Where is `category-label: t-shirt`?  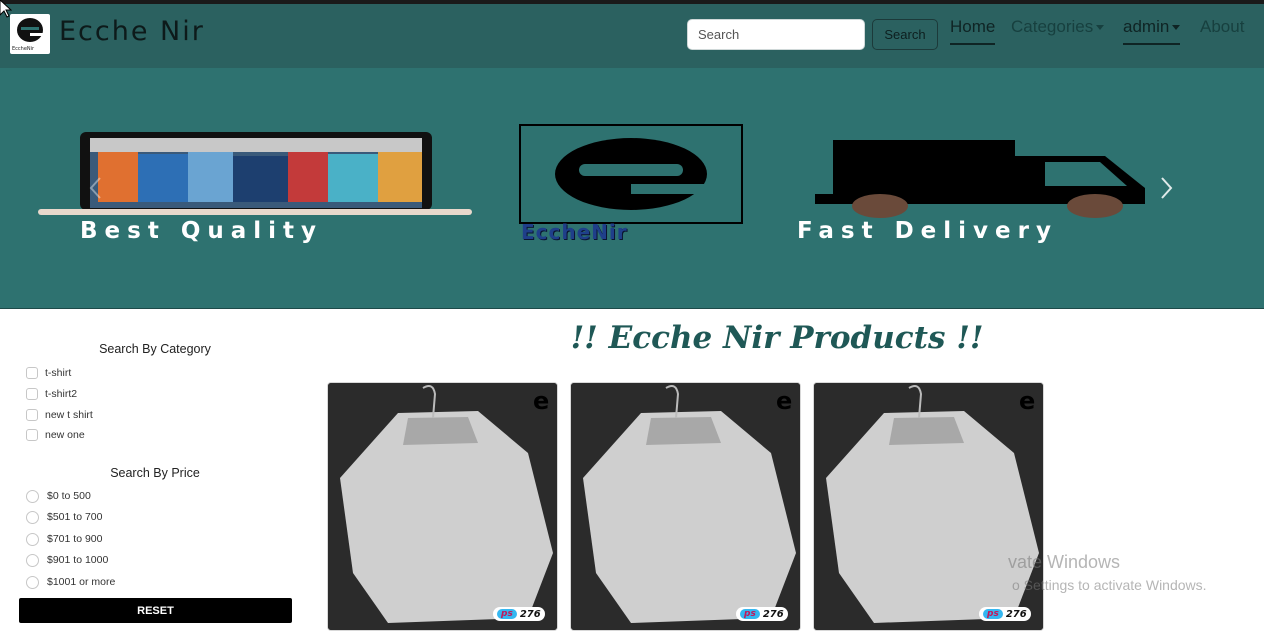
category-label: t-shirt is located at coordinates (58, 373).